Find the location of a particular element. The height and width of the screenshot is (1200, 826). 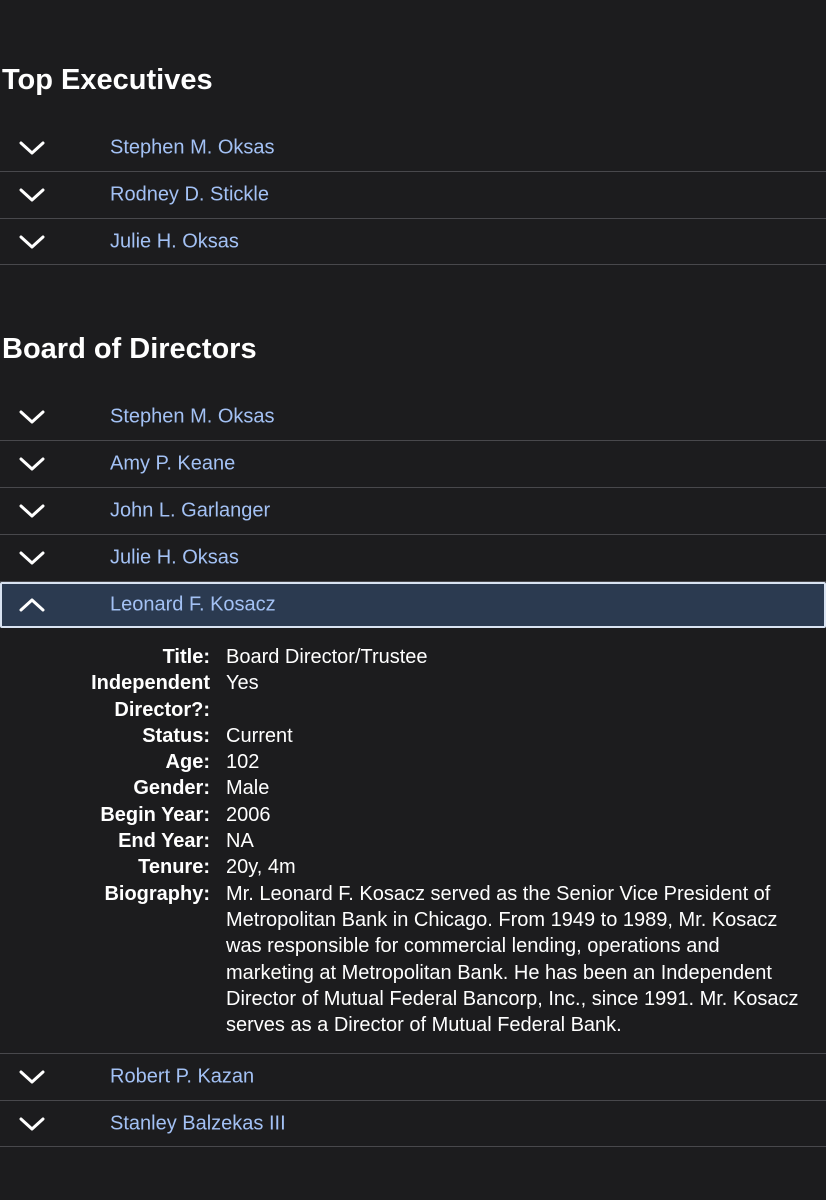

director-name: Robert P. Kazan is located at coordinates (182, 1076).